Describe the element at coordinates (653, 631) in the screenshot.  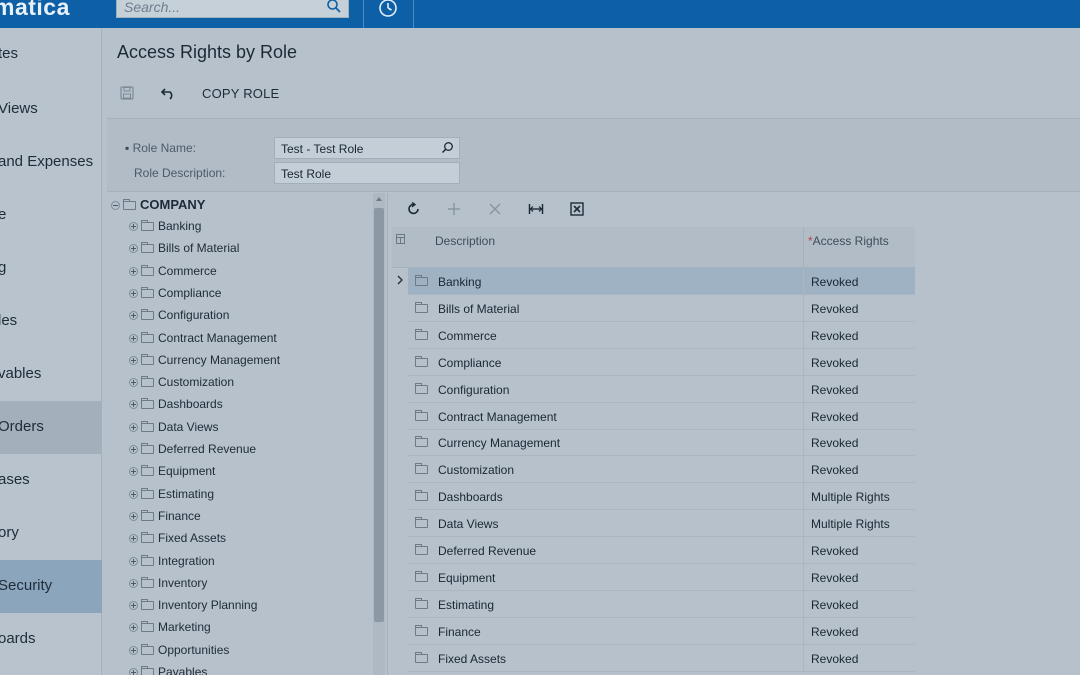
I see `table-row: Finance Revoked` at that location.